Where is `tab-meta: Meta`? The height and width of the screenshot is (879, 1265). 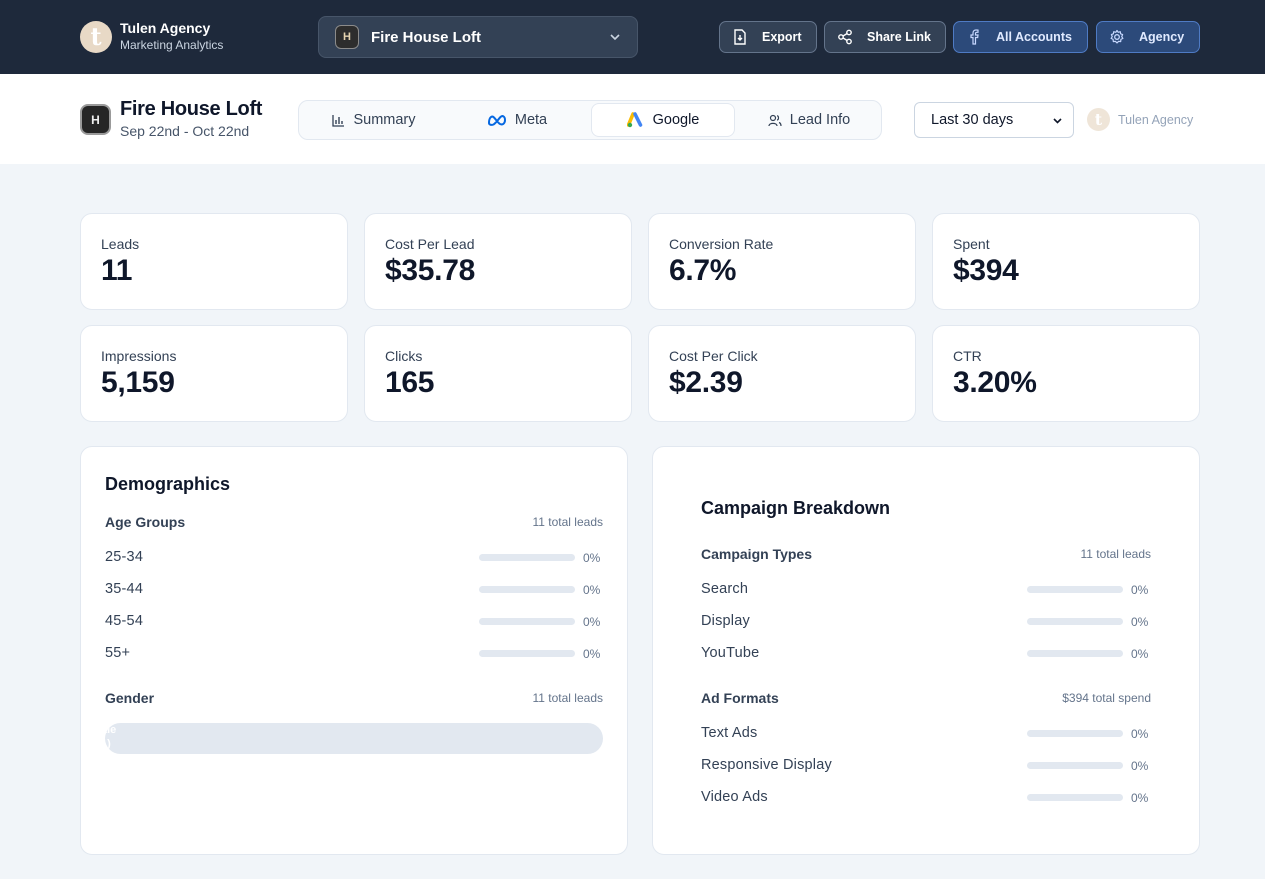
tab-meta: Meta is located at coordinates (517, 120).